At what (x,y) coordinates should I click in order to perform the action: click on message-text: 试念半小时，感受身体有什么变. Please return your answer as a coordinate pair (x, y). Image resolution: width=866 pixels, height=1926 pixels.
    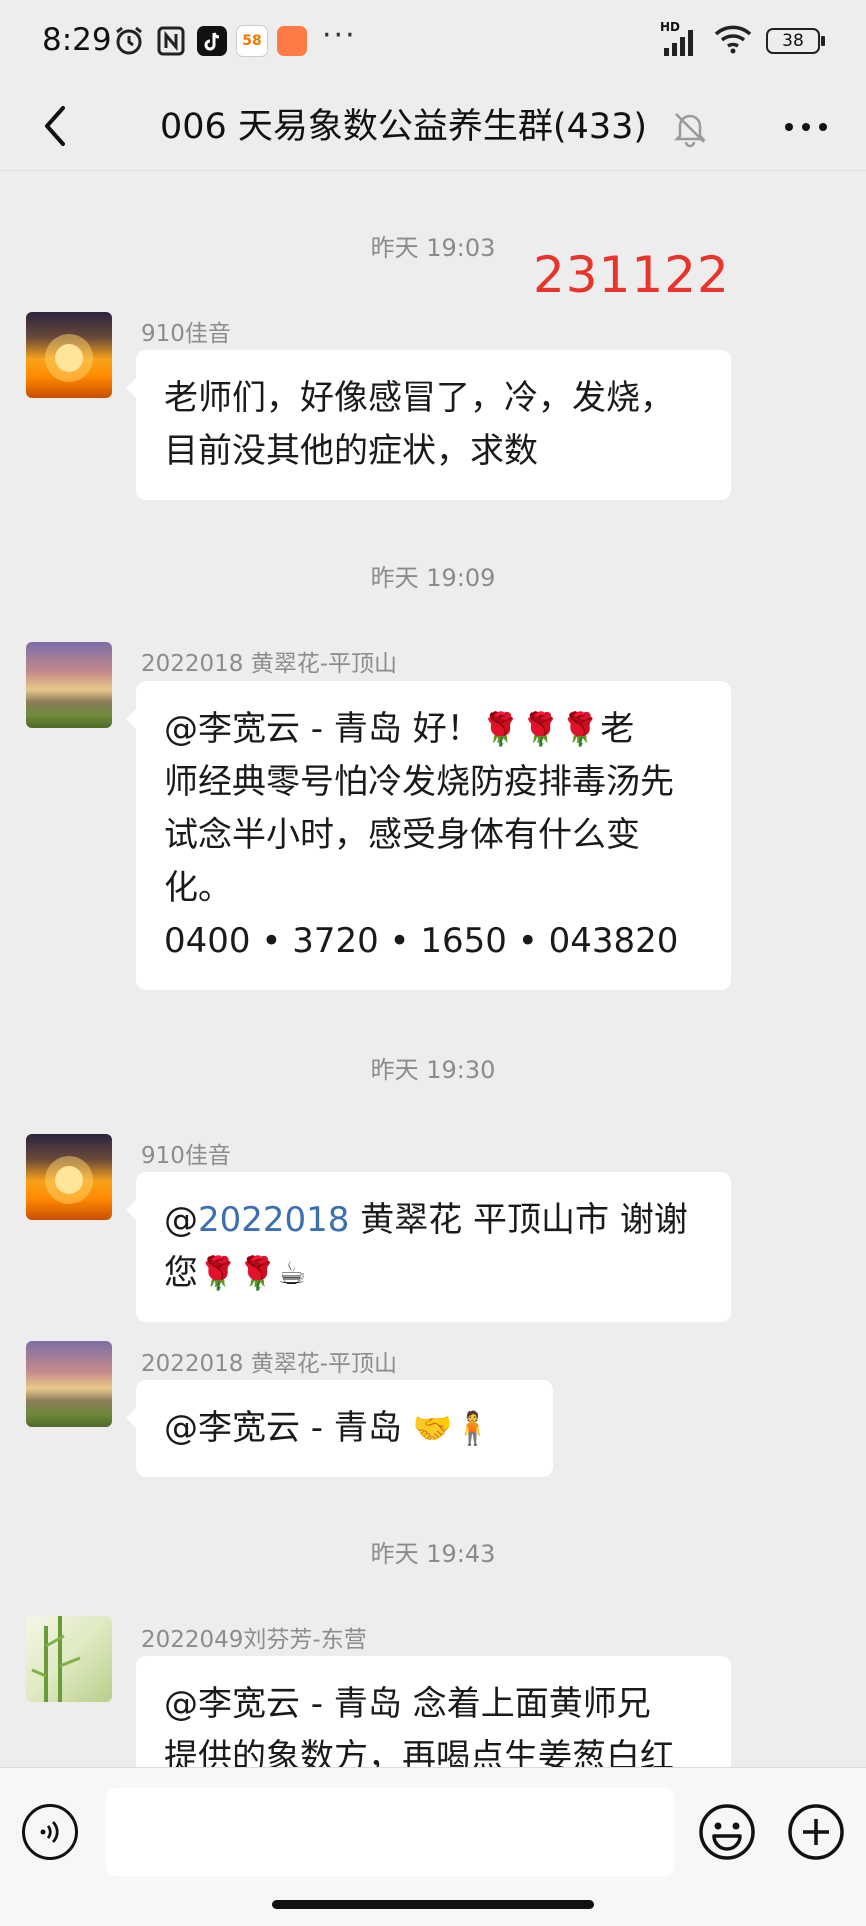
    Looking at the image, I should click on (402, 835).